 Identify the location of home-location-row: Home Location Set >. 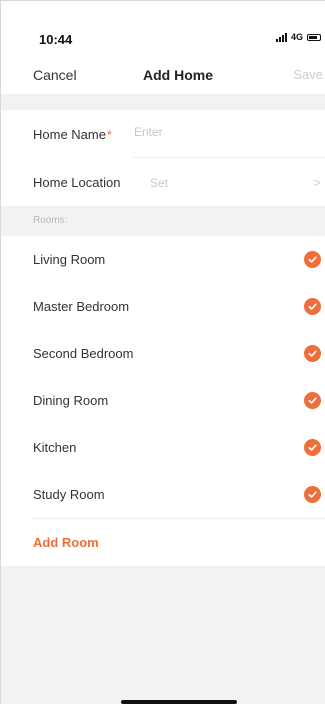
(163, 182).